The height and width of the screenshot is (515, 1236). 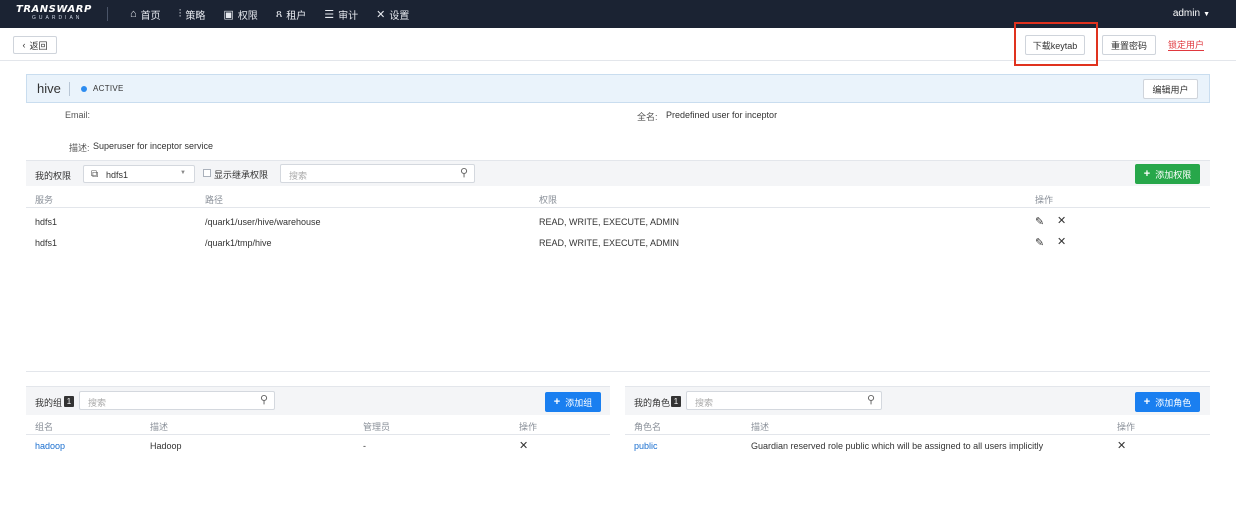 I want to click on column-header: 操作, so click(x=1044, y=200).